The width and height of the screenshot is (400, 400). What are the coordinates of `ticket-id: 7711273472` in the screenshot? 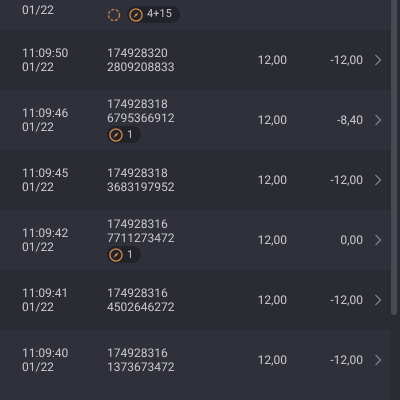 It's located at (140, 238).